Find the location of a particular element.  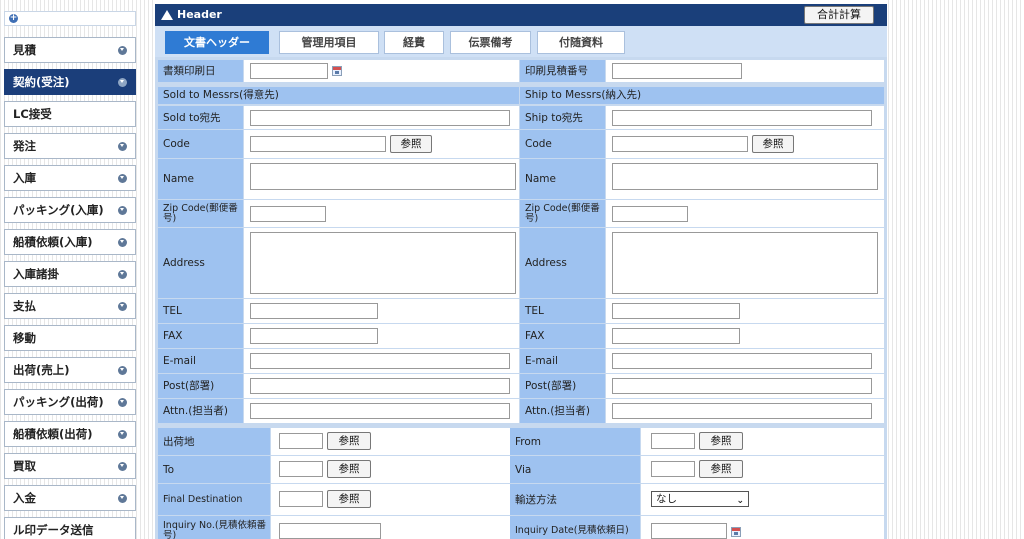

tab-expenses: 経費 is located at coordinates (414, 42).